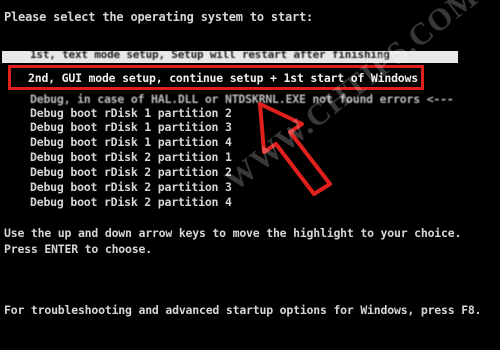 The height and width of the screenshot is (350, 500). What do you see at coordinates (131, 127) in the screenshot?
I see `menu-item-debug-r1p3: Debug boot rDisk 1 partition 3` at bounding box center [131, 127].